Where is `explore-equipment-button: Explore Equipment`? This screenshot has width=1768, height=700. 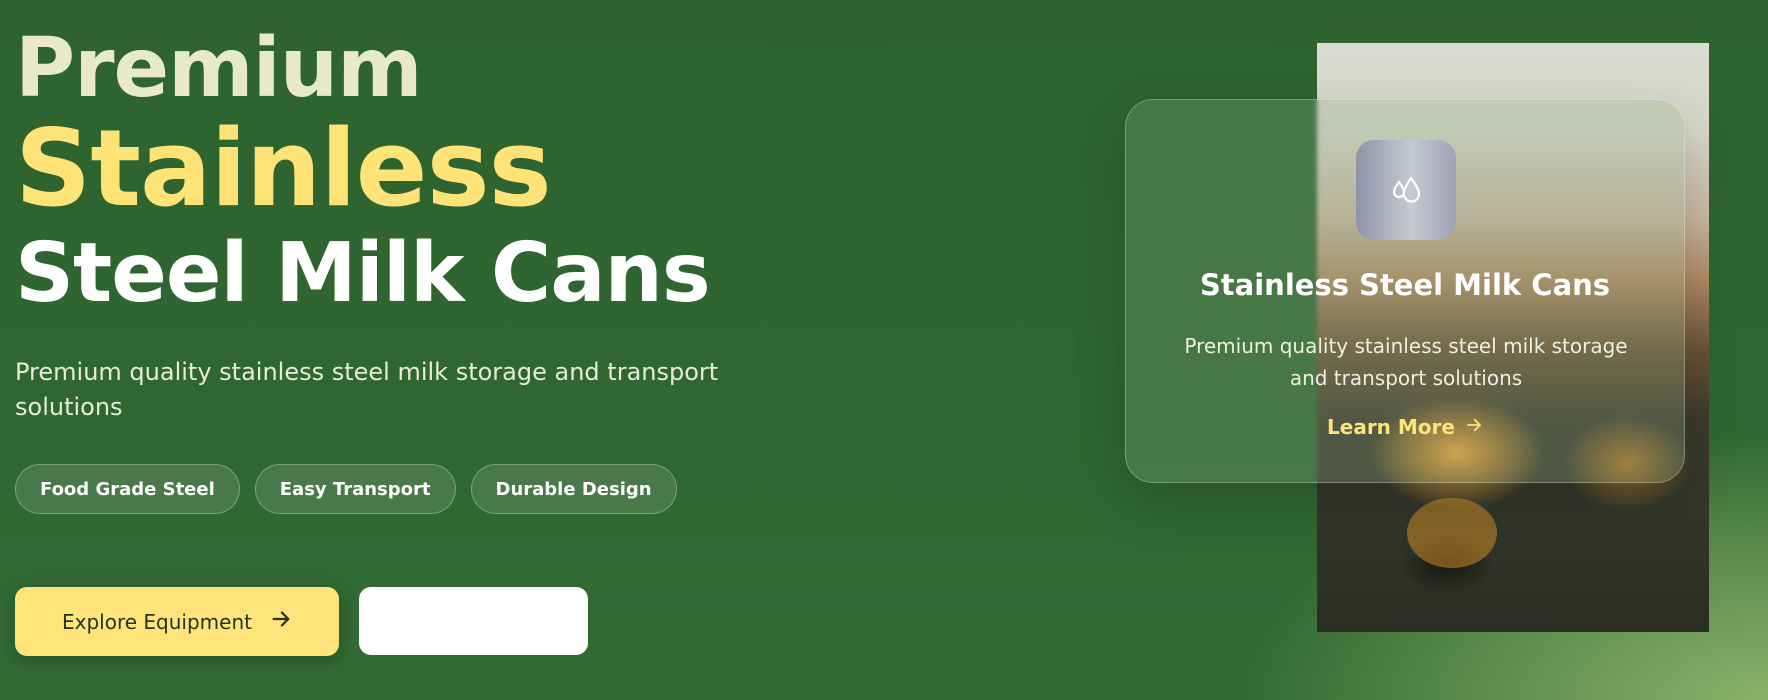 explore-equipment-button: Explore Equipment is located at coordinates (177, 621).